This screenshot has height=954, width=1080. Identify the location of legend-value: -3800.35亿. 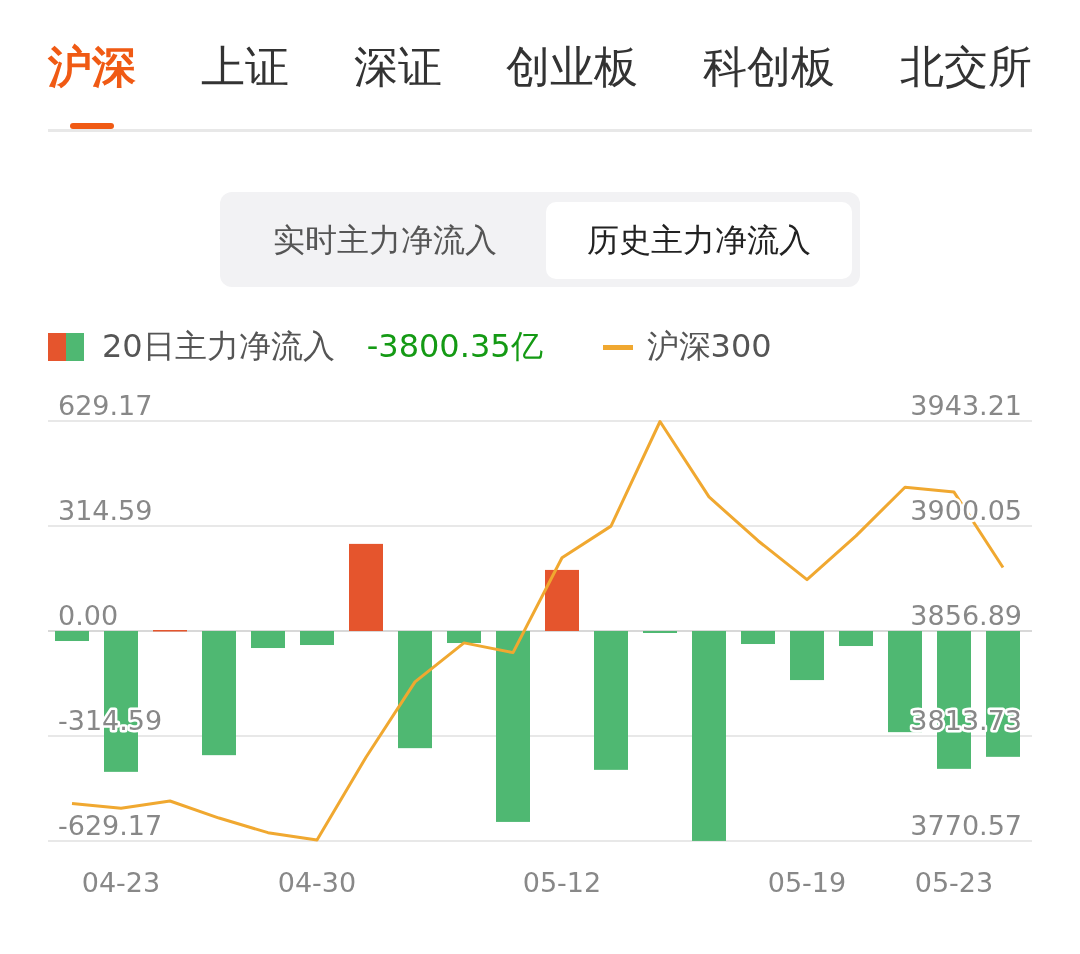
(454, 346).